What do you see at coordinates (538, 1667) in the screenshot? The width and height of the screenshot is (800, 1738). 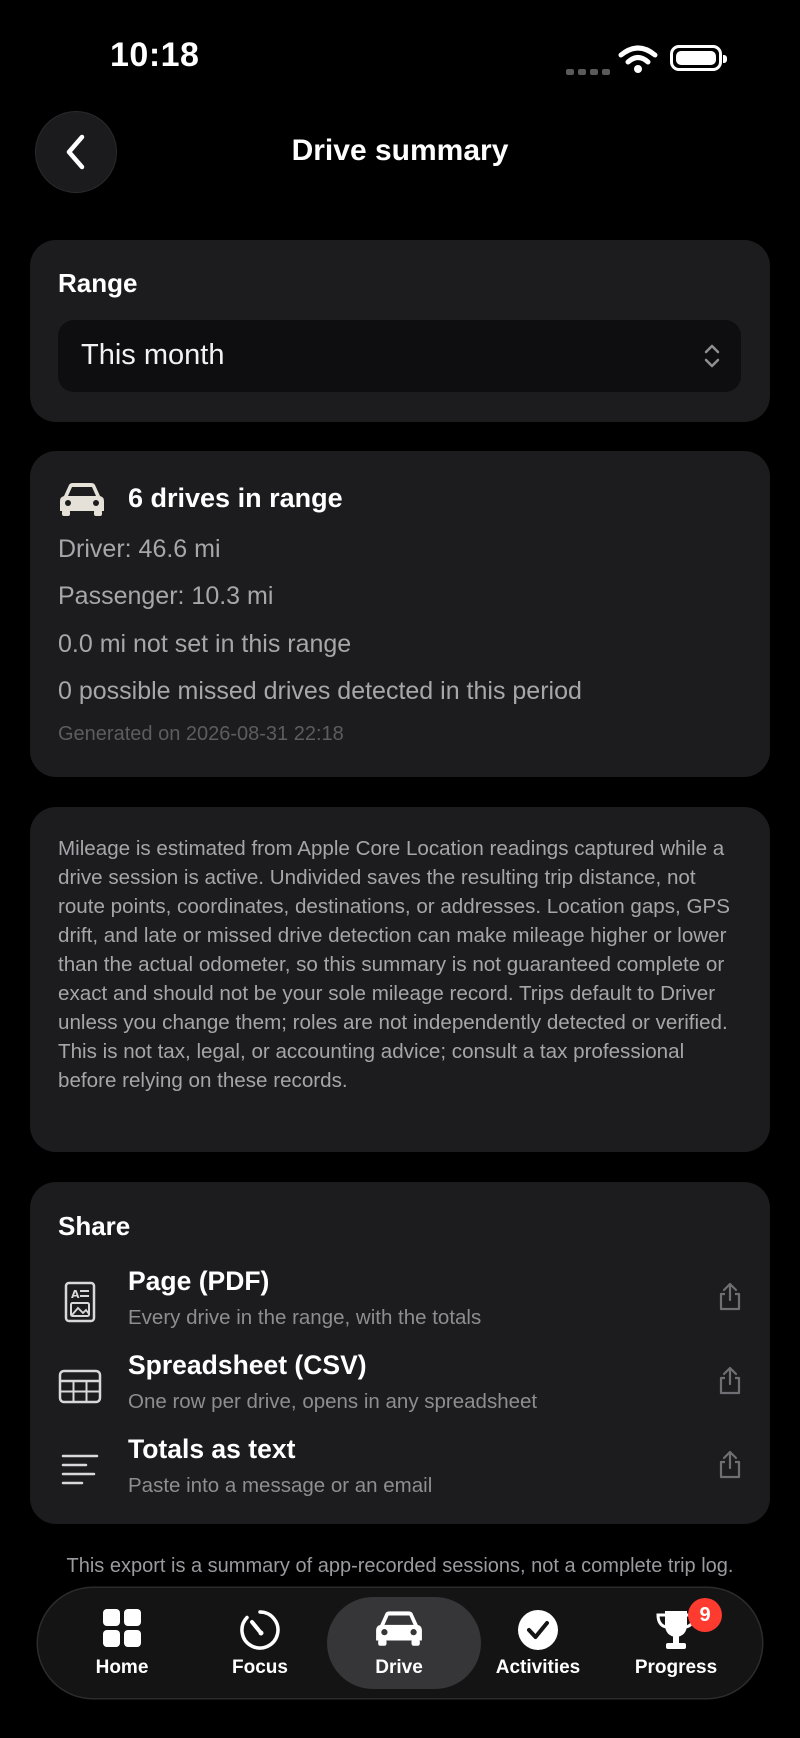 I see `tab-label: Activities` at bounding box center [538, 1667].